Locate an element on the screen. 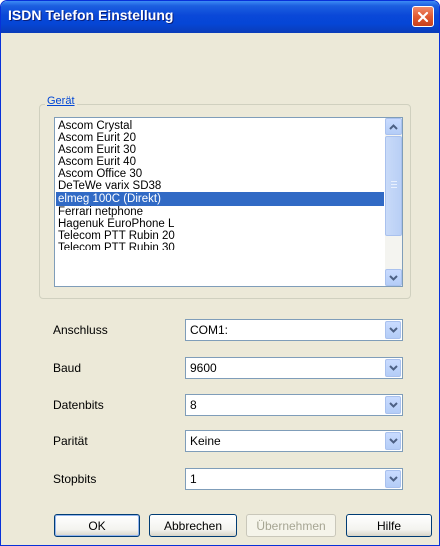 This screenshot has height=546, width=440. list-item-ascom-crystal: Ascom Crystal is located at coordinates (220, 126).